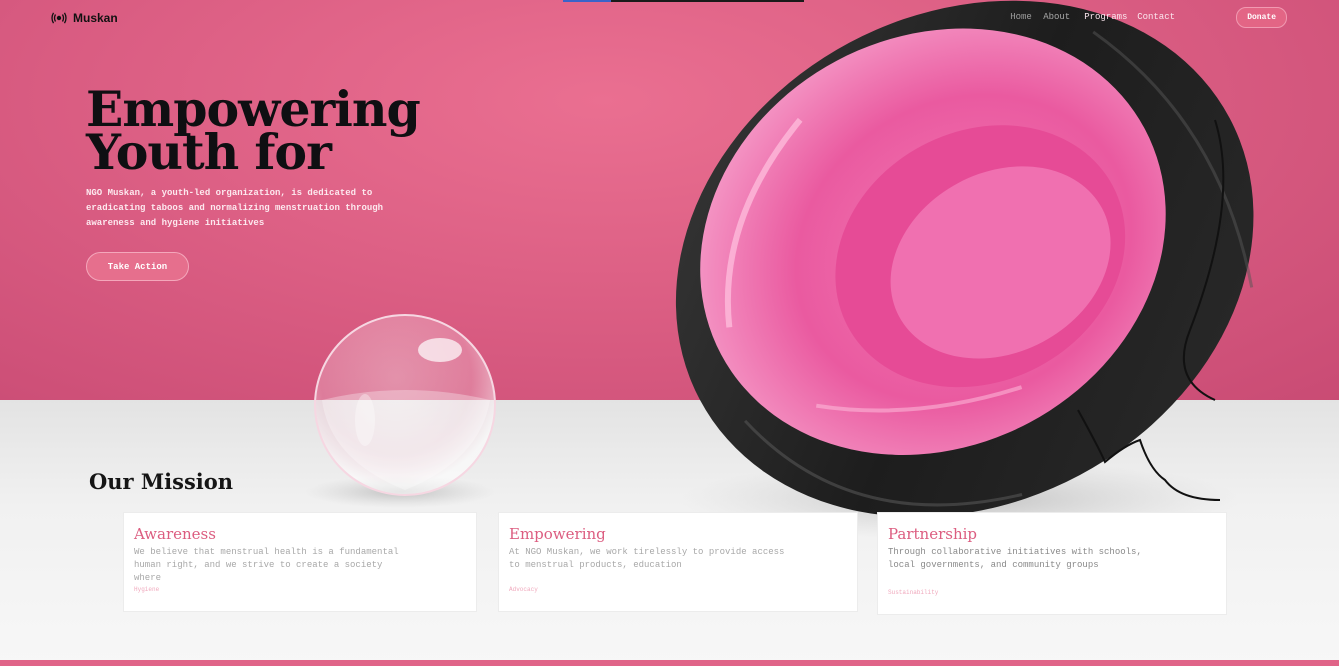 This screenshot has height=666, width=1339. What do you see at coordinates (683, 1) in the screenshot?
I see `progress-accent` at bounding box center [683, 1].